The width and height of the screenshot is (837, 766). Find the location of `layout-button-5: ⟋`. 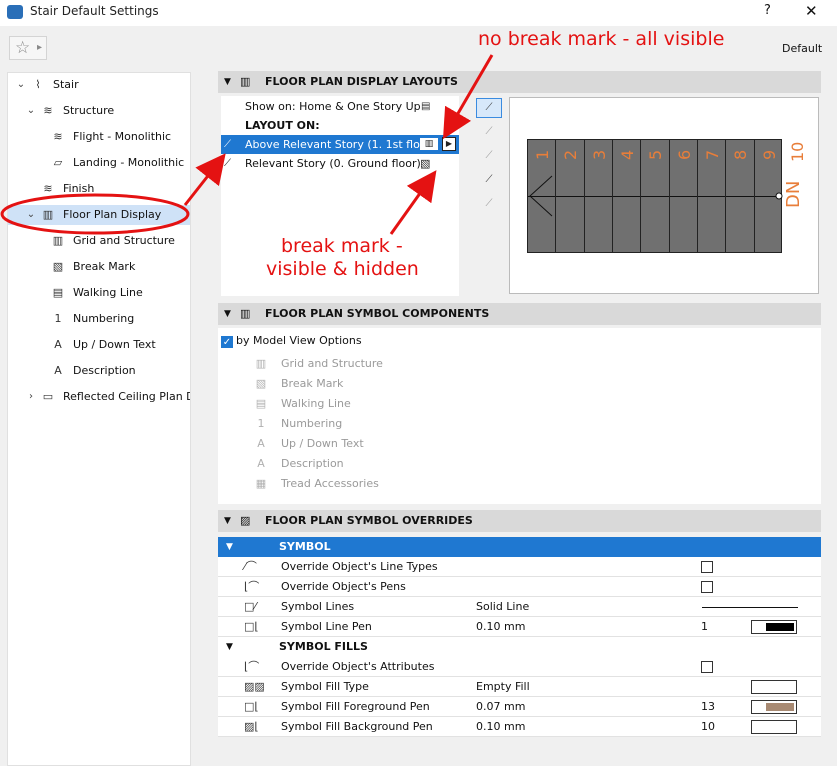

layout-button-5: ⟋ is located at coordinates (489, 204).